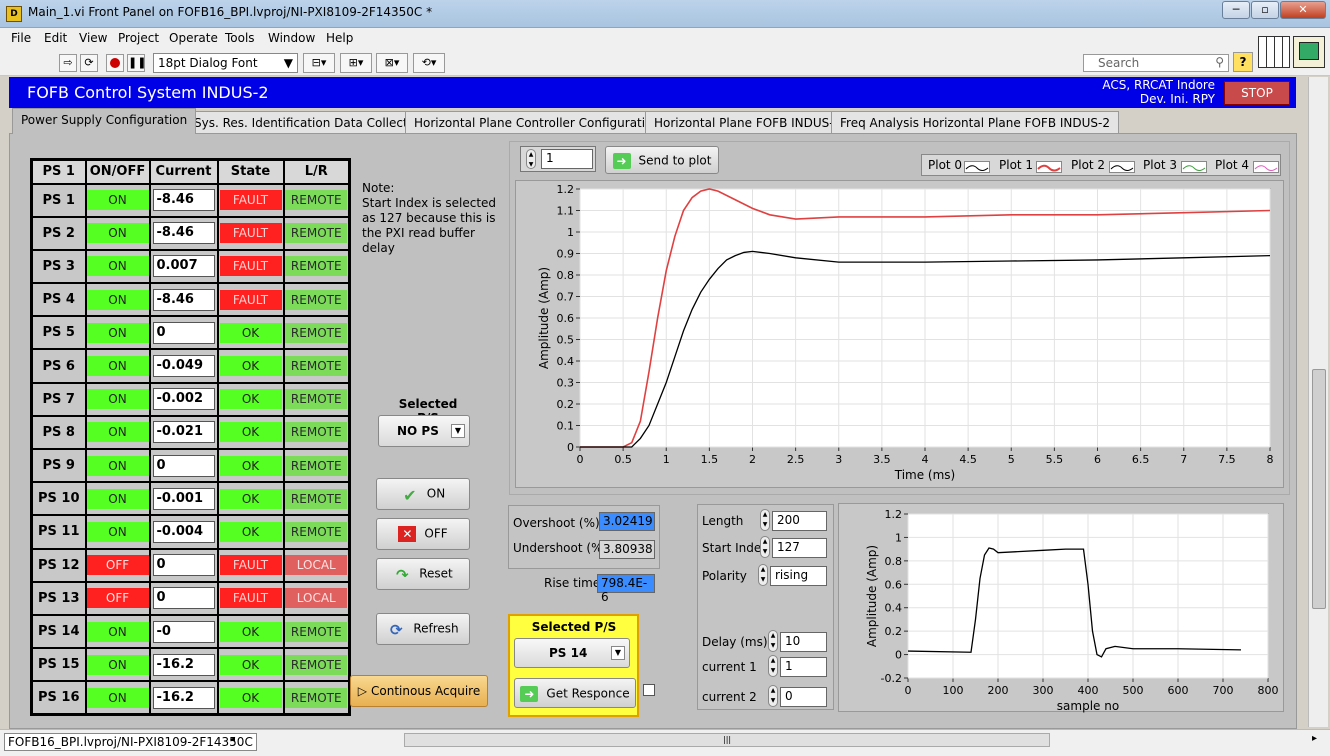 Image resolution: width=1330 pixels, height=756 pixels. I want to click on distribute-objects-icon: ⊞▾, so click(356, 63).